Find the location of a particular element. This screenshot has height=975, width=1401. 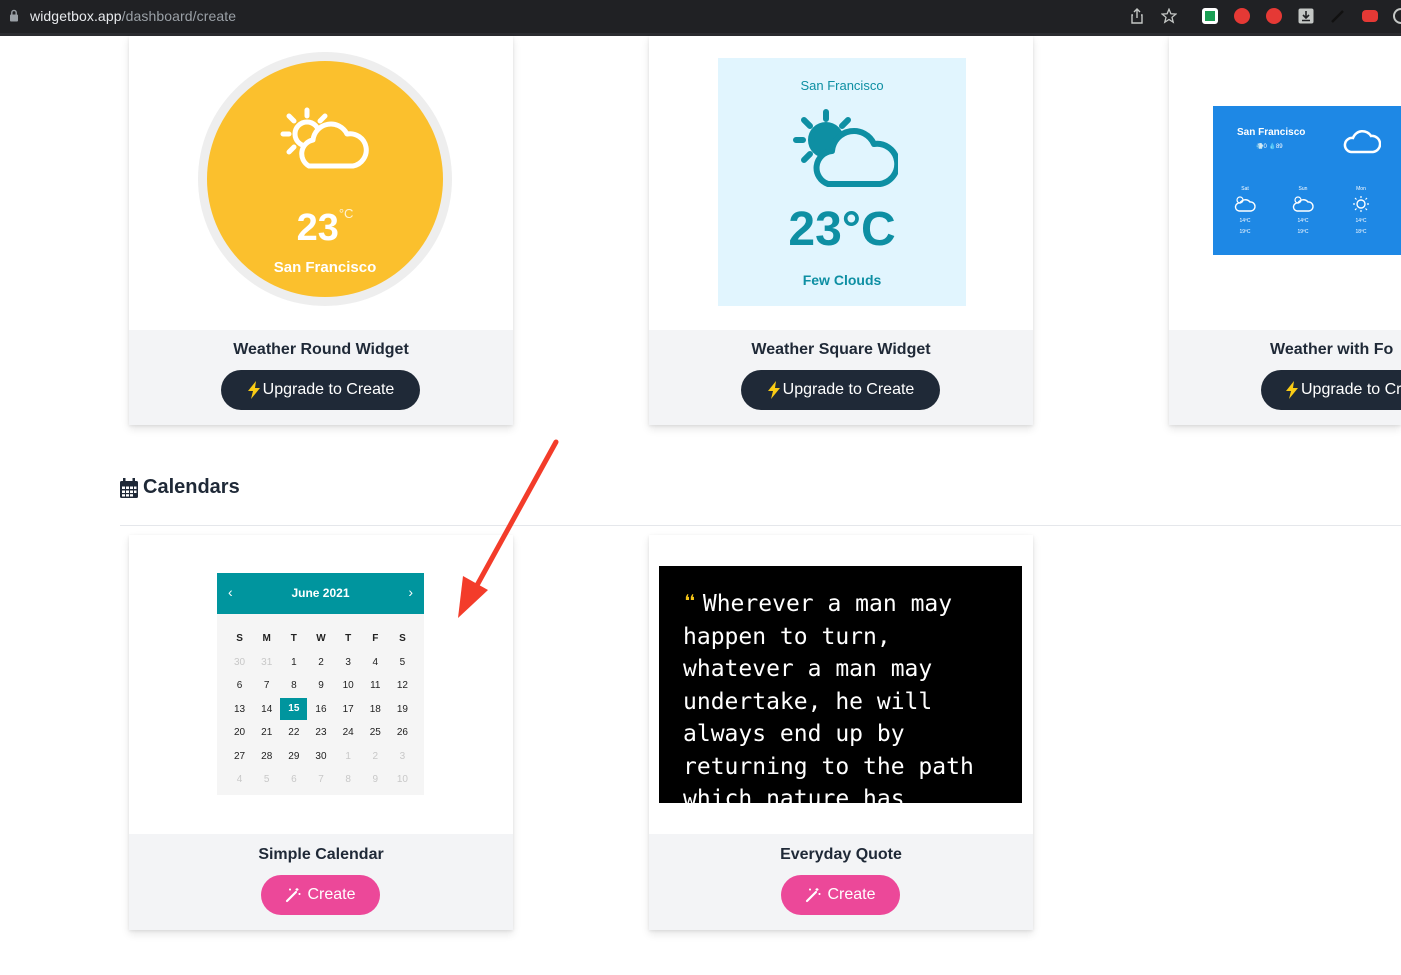

weekday-label: F is located at coordinates (375, 639).